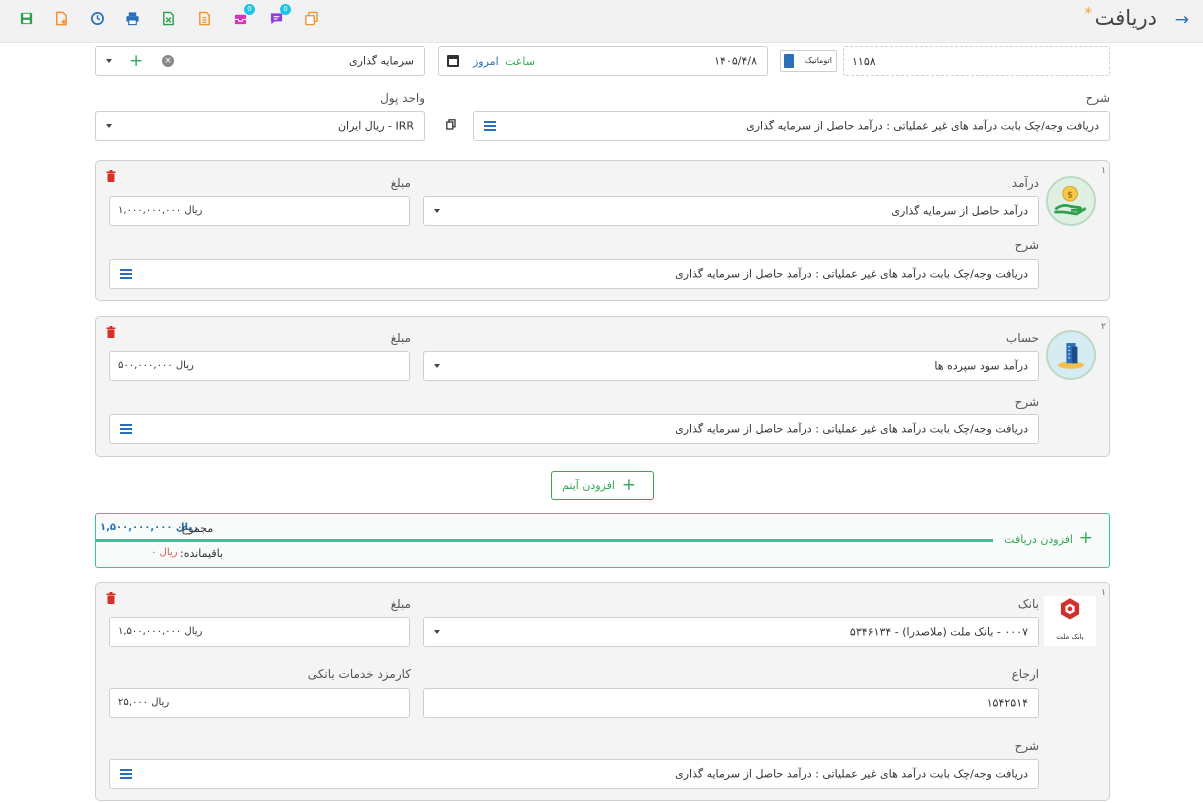 The height and width of the screenshot is (803, 1203). Describe the element at coordinates (451, 124) in the screenshot. I see `copy-description-icon` at that location.